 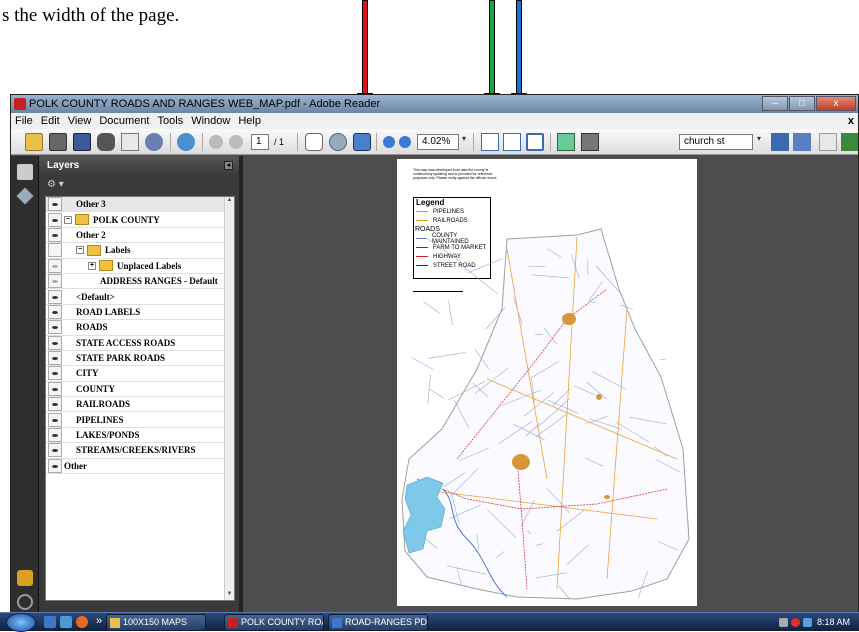 What do you see at coordinates (140, 312) in the screenshot?
I see `layer-row: ROAD LABELS` at bounding box center [140, 312].